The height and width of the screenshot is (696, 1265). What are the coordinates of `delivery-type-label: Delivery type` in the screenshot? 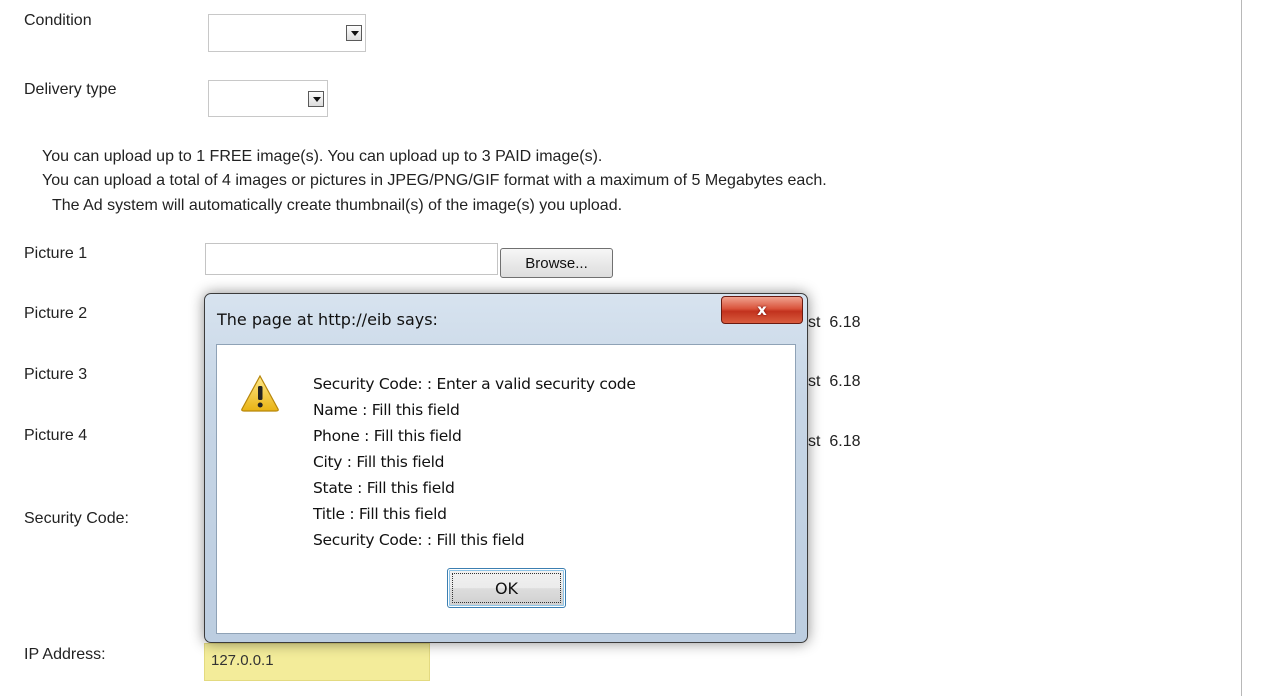 It's located at (70, 89).